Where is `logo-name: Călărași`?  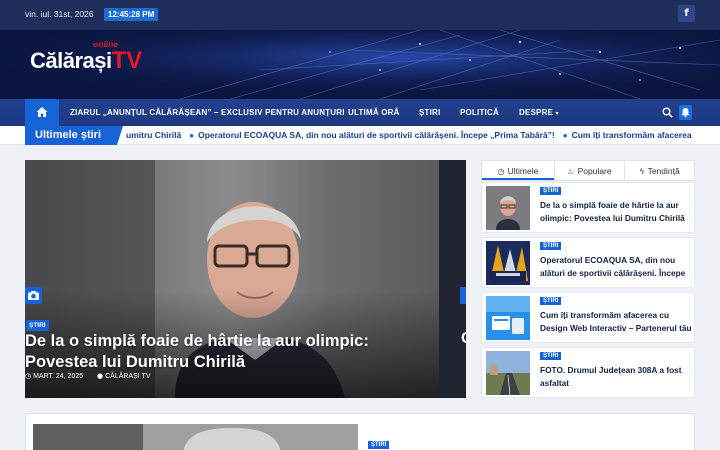 logo-name: Călărași is located at coordinates (71, 60).